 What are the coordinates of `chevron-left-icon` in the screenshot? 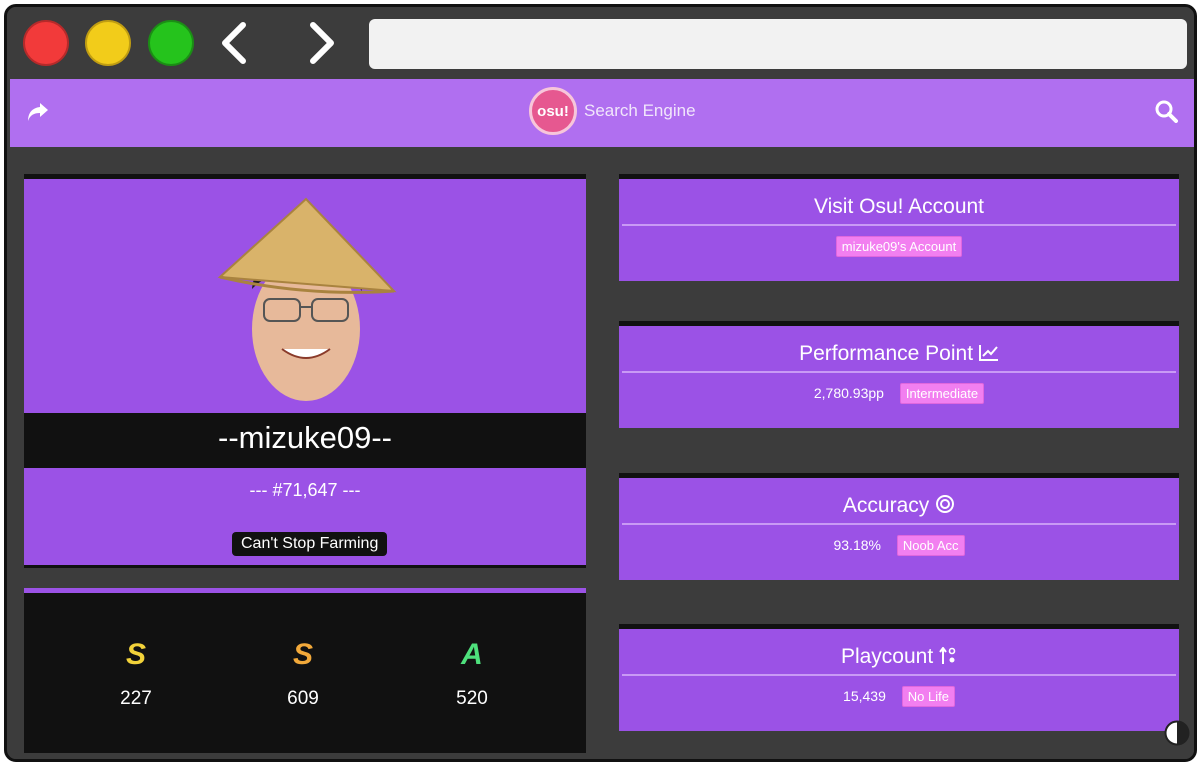 It's located at (234, 43).